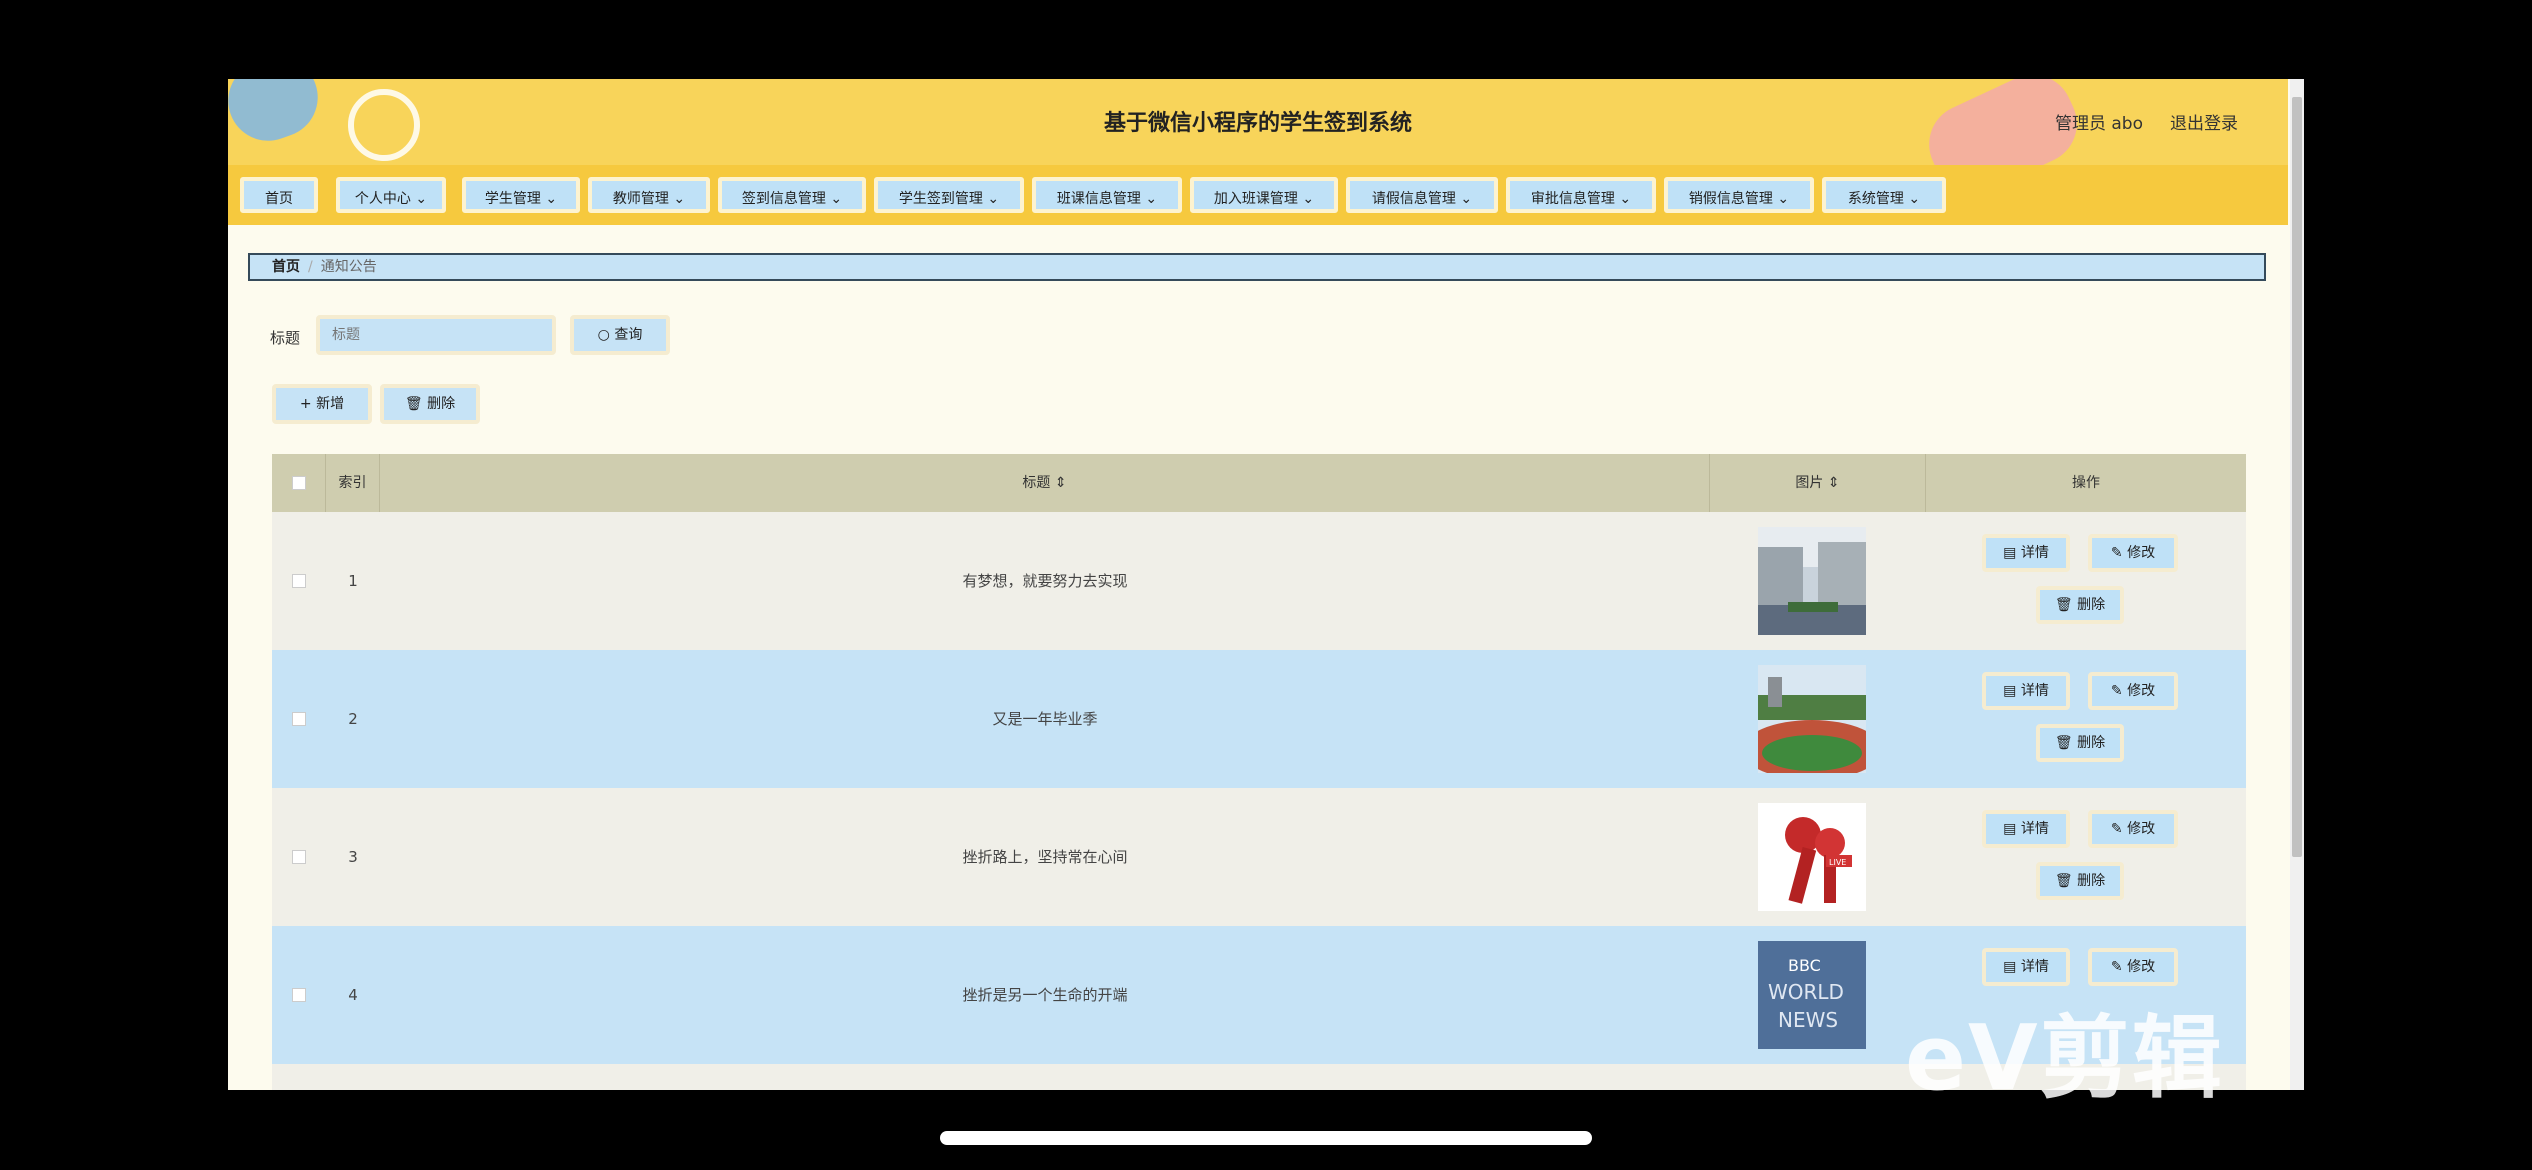  Describe the element at coordinates (391, 195) in the screenshot. I see `nav-item-personal: 个人中心 ⌄` at that location.